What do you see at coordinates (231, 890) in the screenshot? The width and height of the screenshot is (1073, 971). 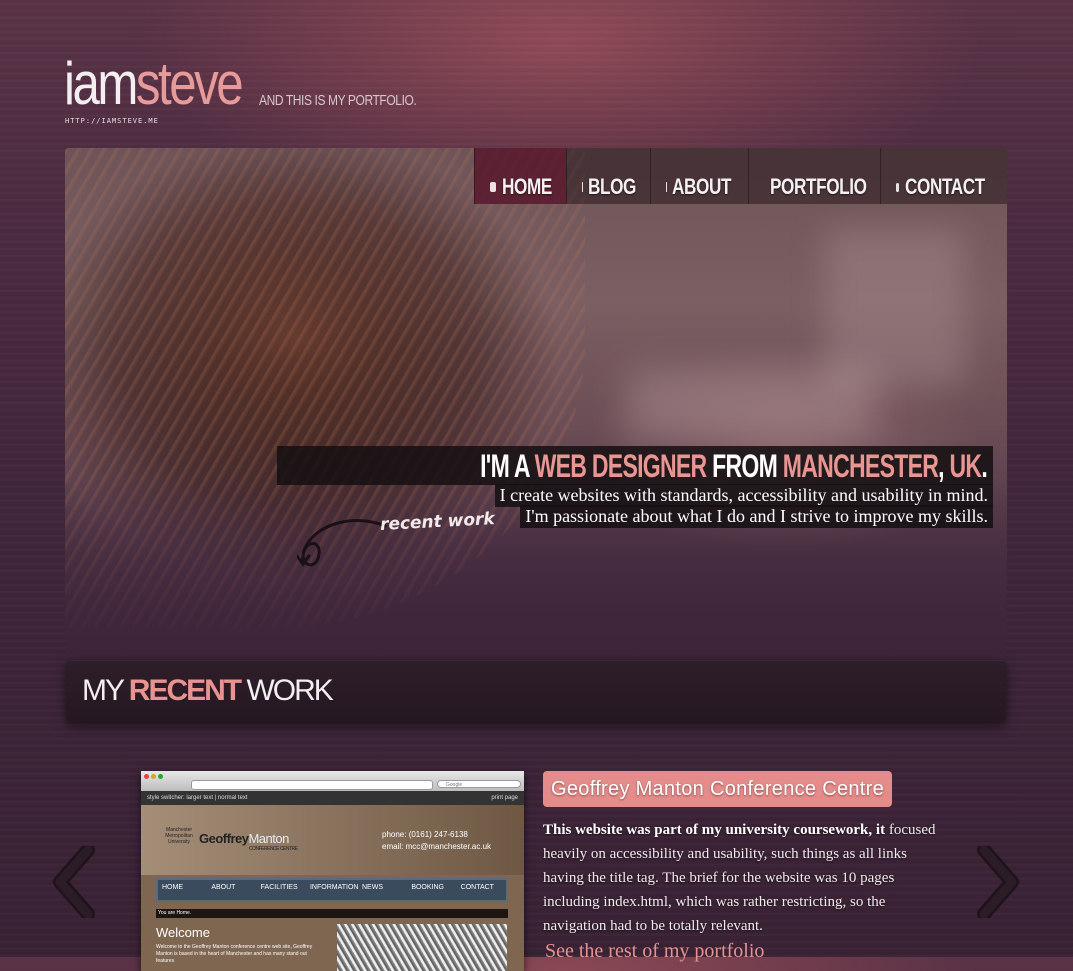 I see `screenshot-nav-item: ABOUT` at bounding box center [231, 890].